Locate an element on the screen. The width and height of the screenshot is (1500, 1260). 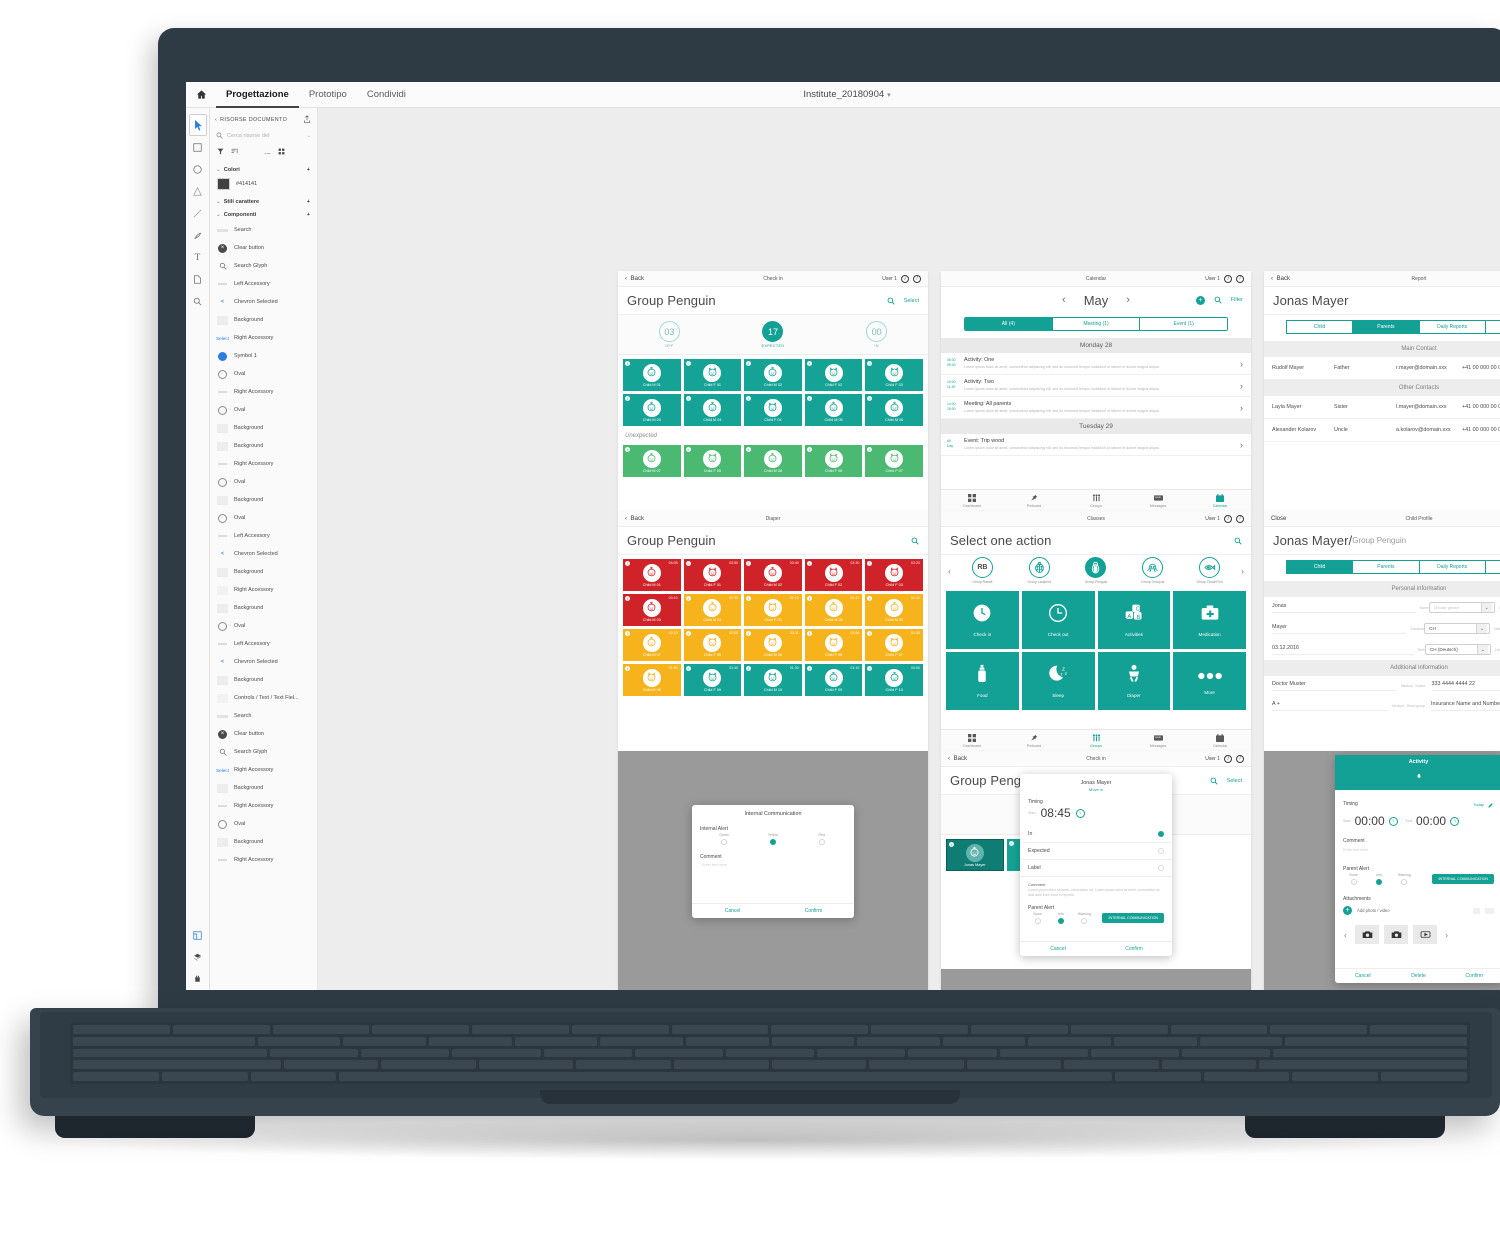
camera-icon is located at coordinates (1367, 934).